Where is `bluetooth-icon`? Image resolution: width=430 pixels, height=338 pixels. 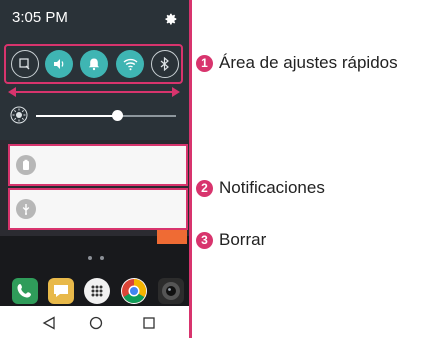
bluetooth-icon is located at coordinates (164, 64).